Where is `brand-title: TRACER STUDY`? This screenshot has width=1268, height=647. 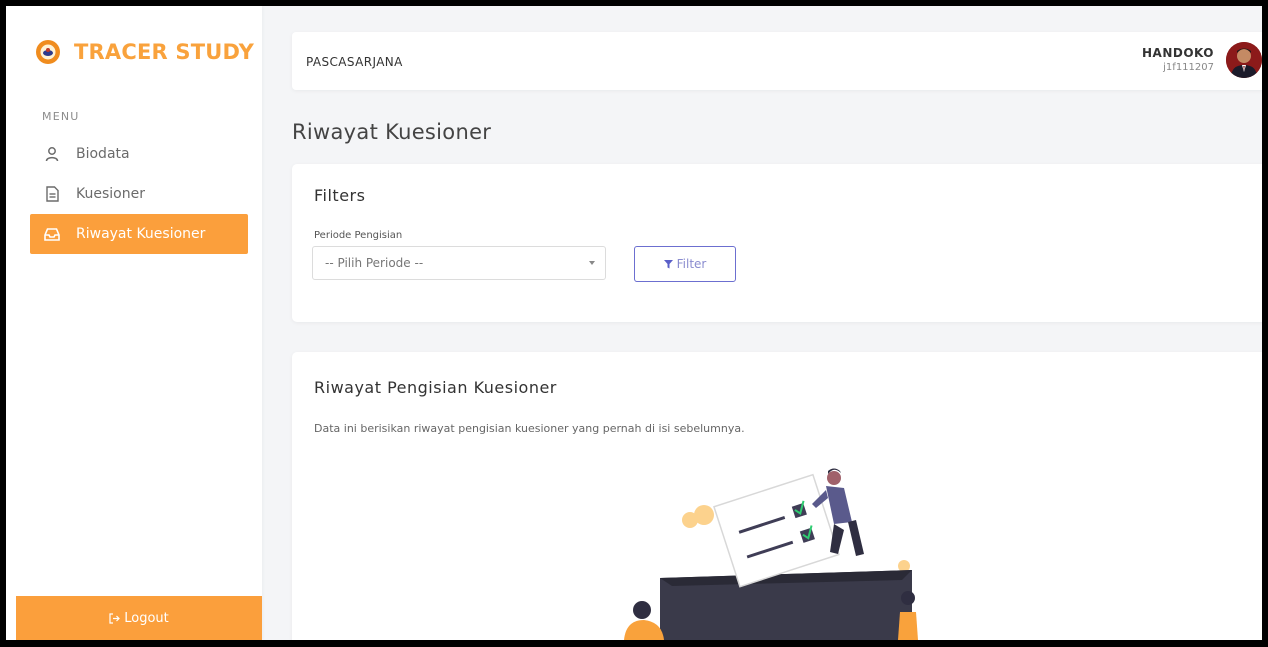 brand-title: TRACER STUDY is located at coordinates (164, 52).